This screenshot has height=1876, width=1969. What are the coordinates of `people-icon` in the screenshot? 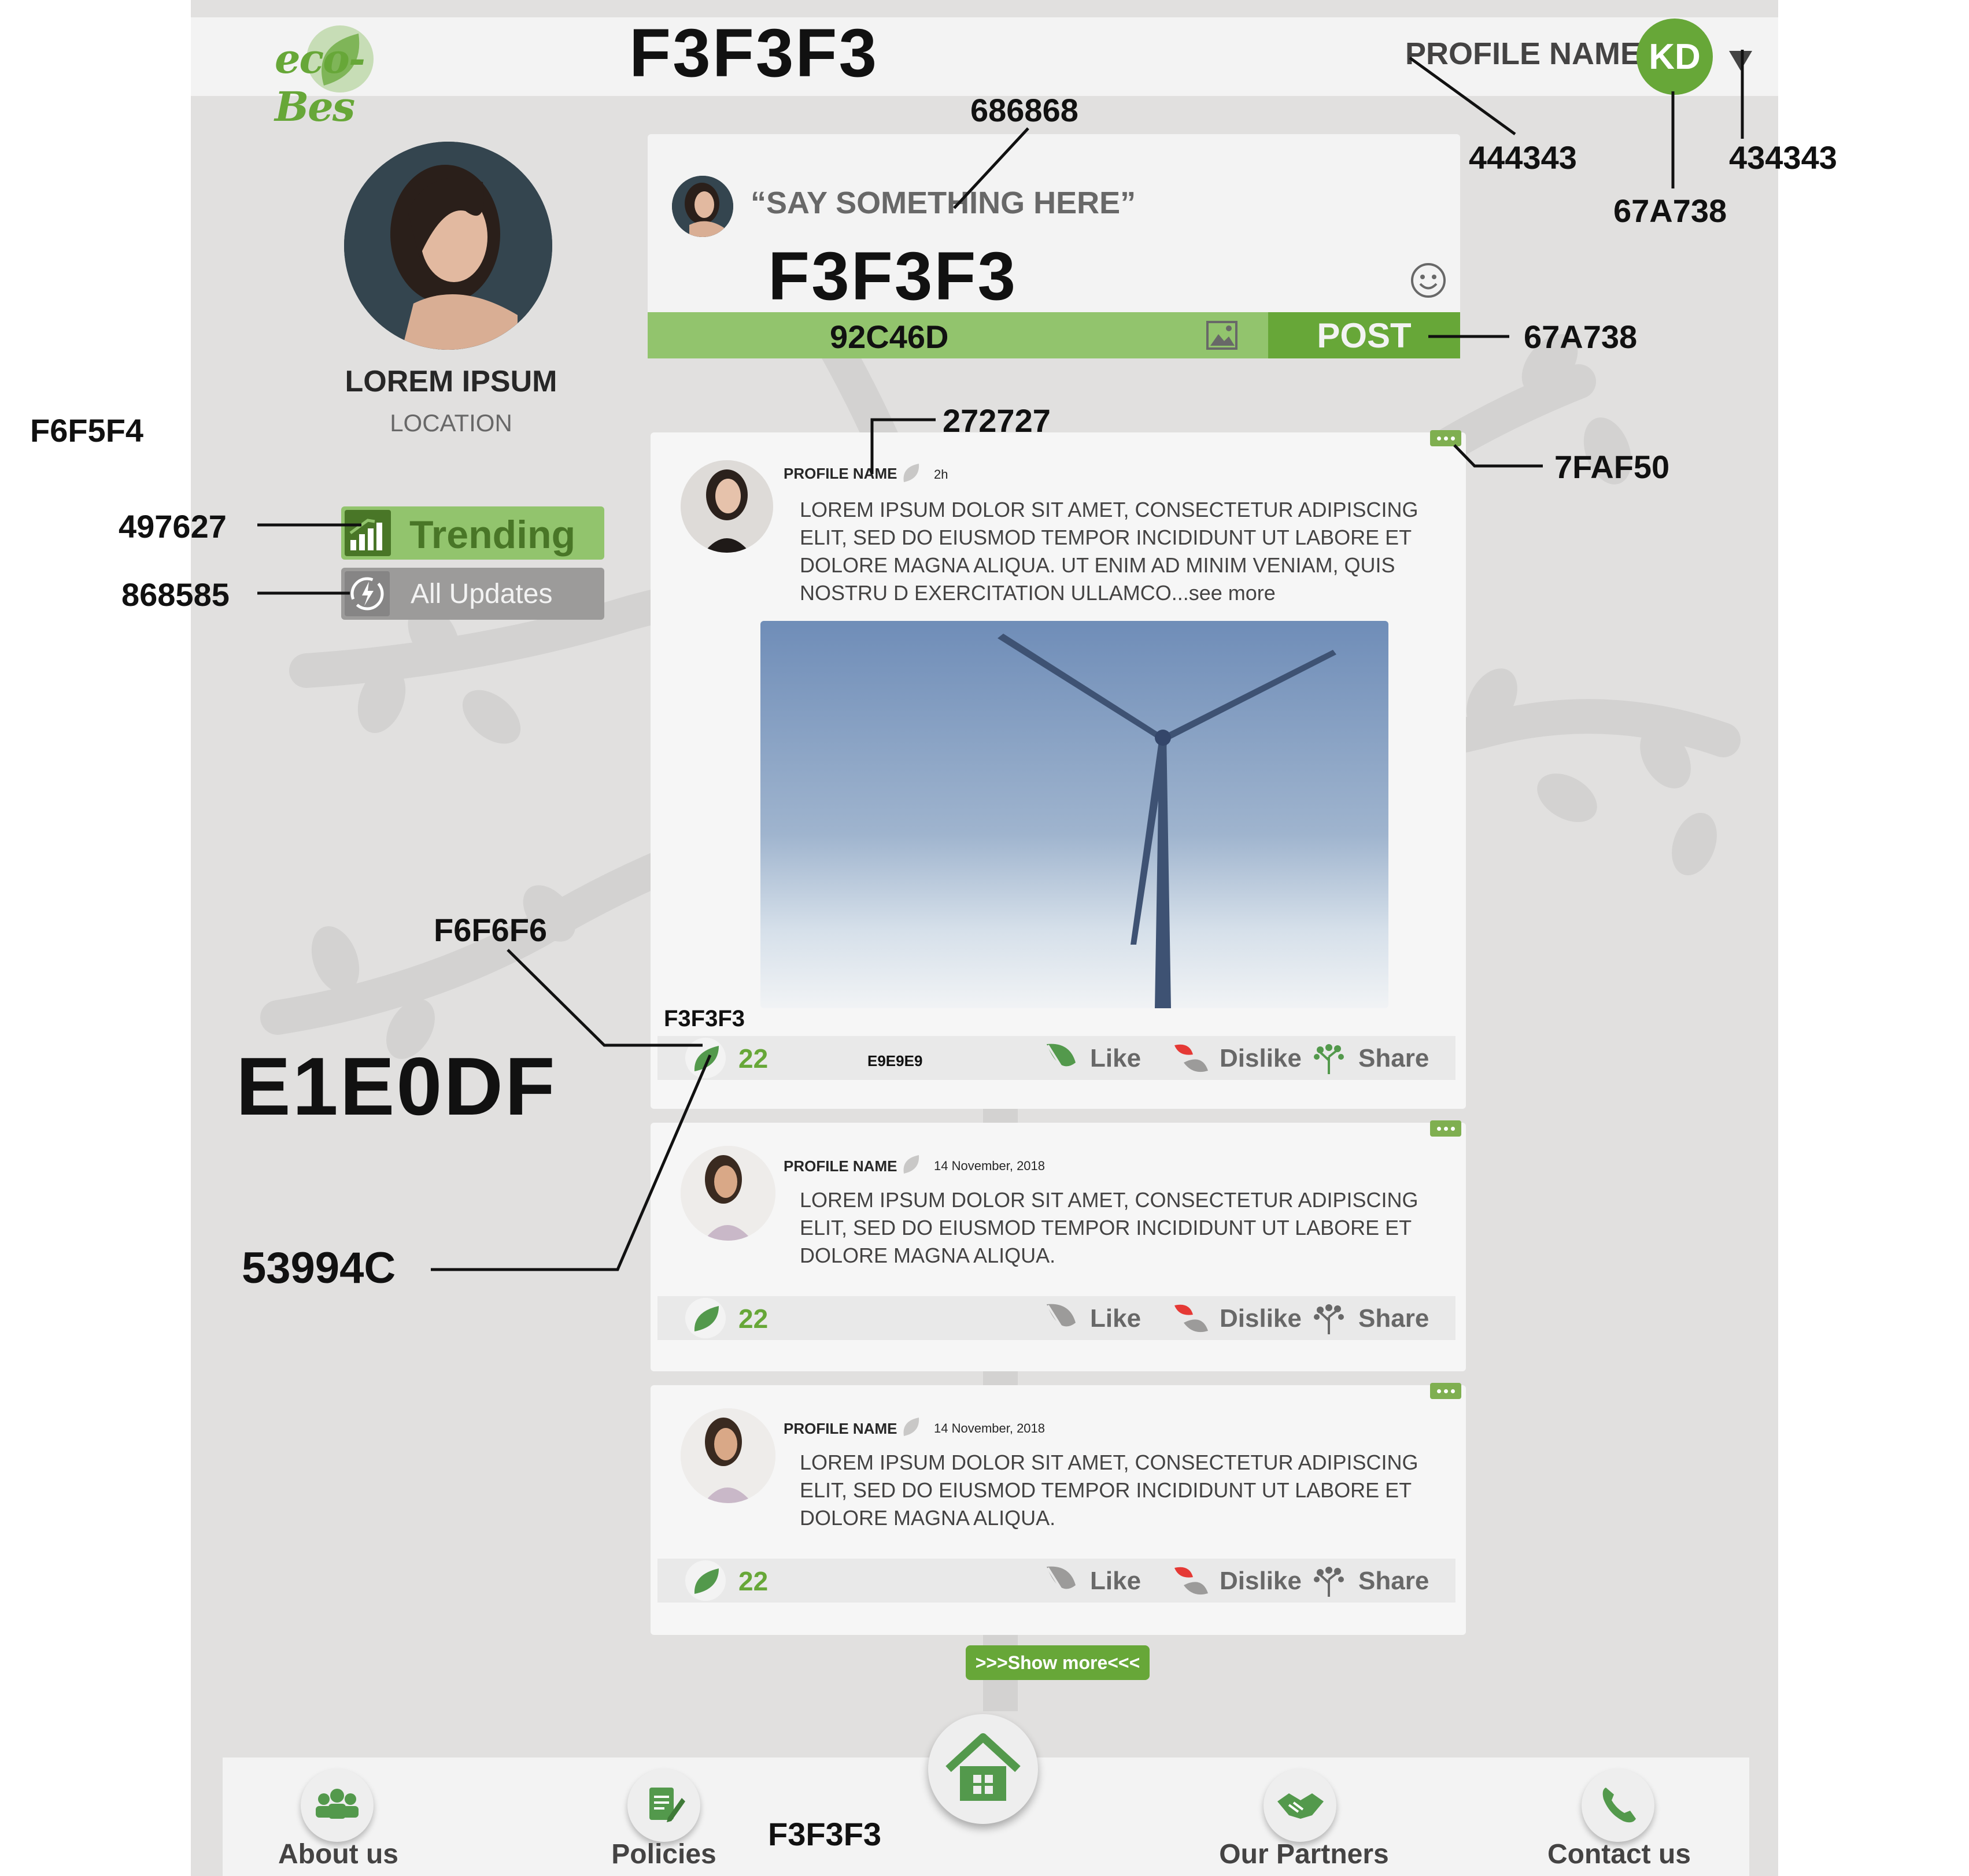 It's located at (337, 1804).